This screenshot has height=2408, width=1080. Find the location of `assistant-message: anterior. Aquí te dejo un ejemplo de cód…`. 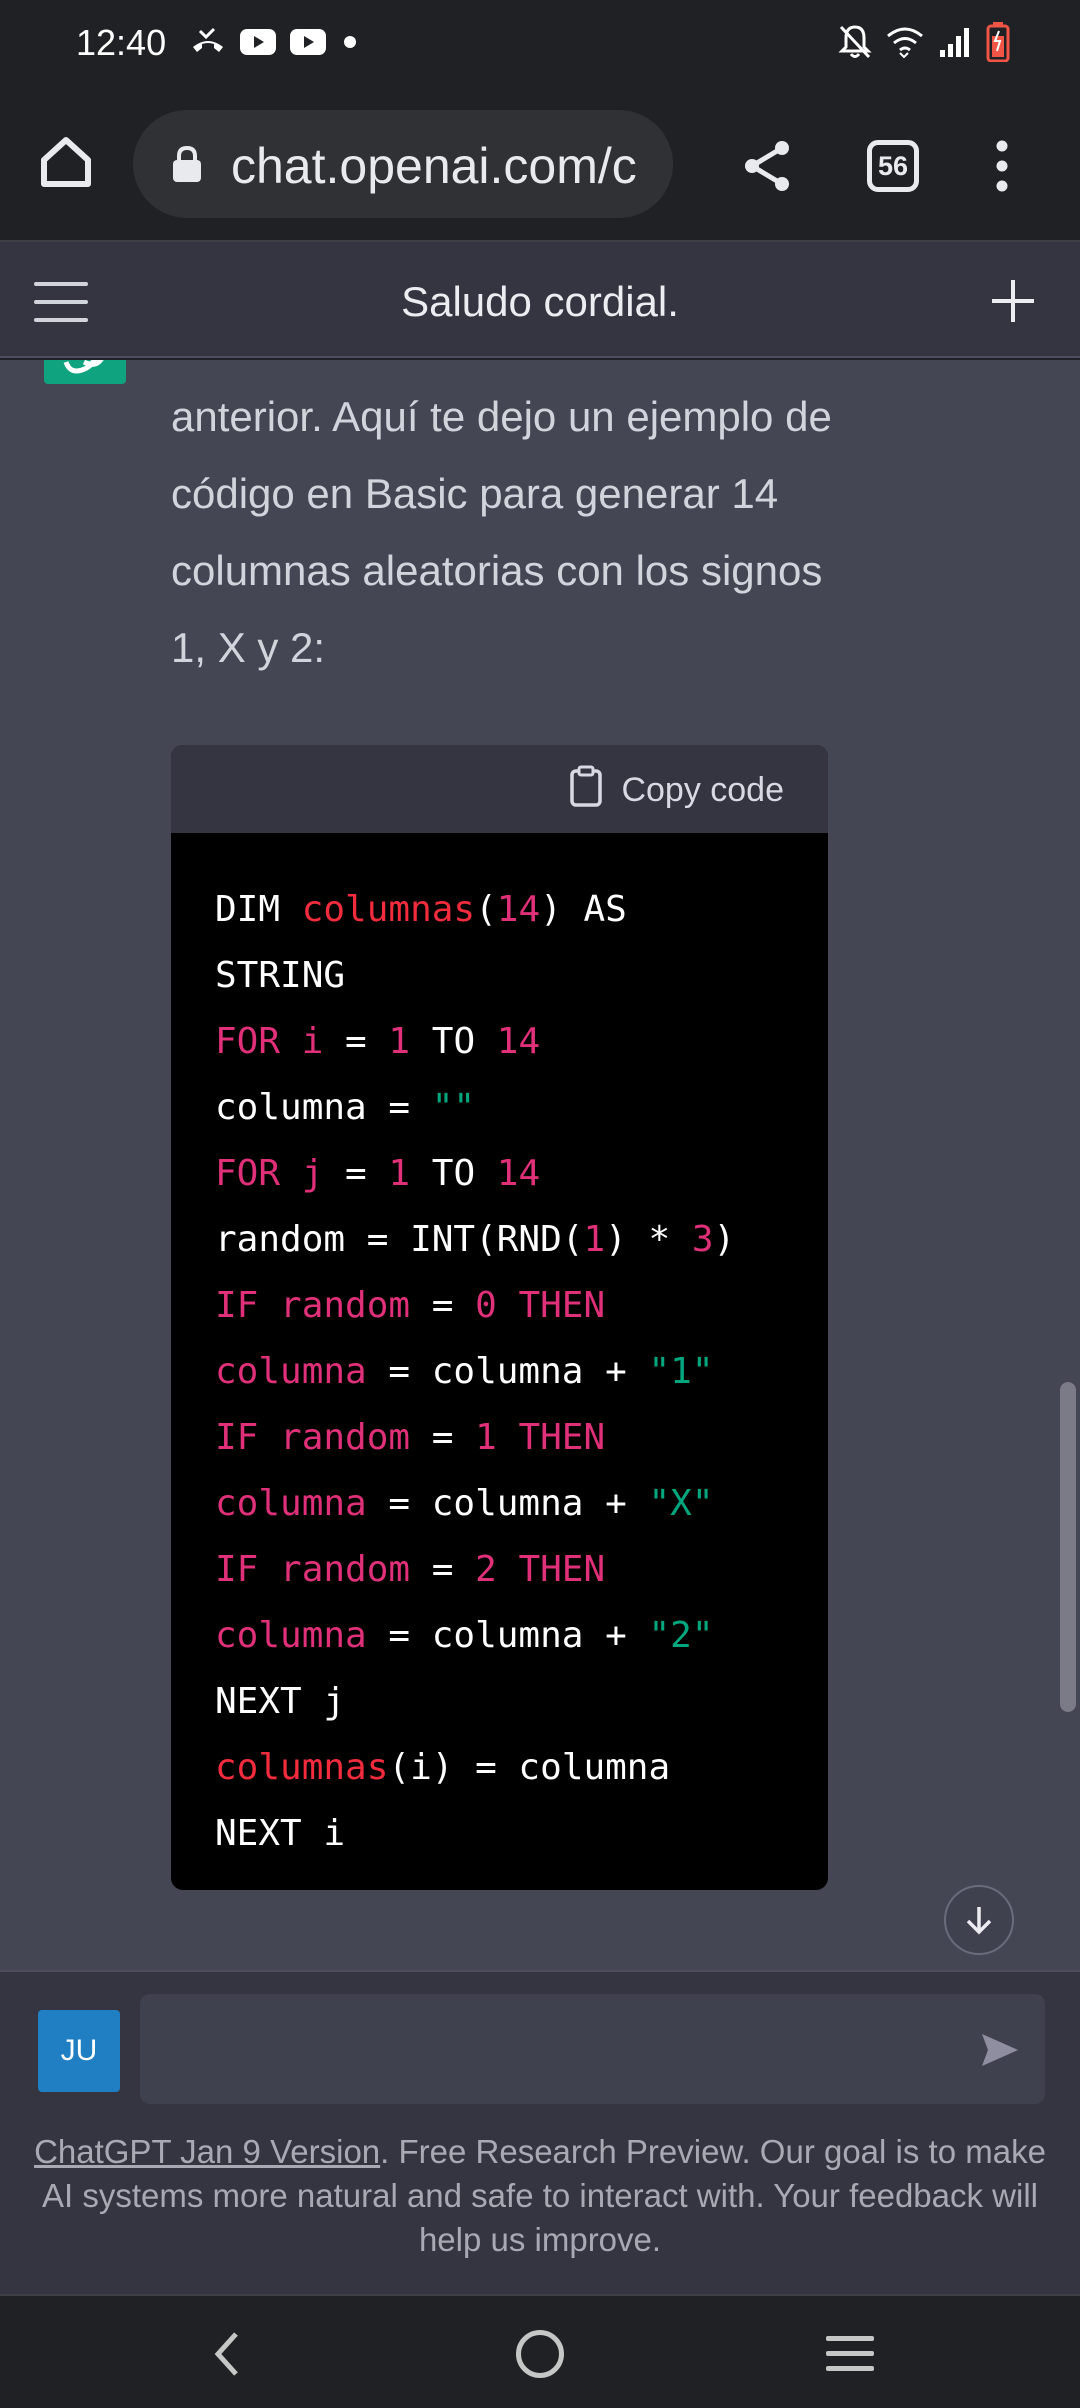

assistant-message: anterior. Aquí te dejo un ejemplo de cód… is located at coordinates (501, 532).